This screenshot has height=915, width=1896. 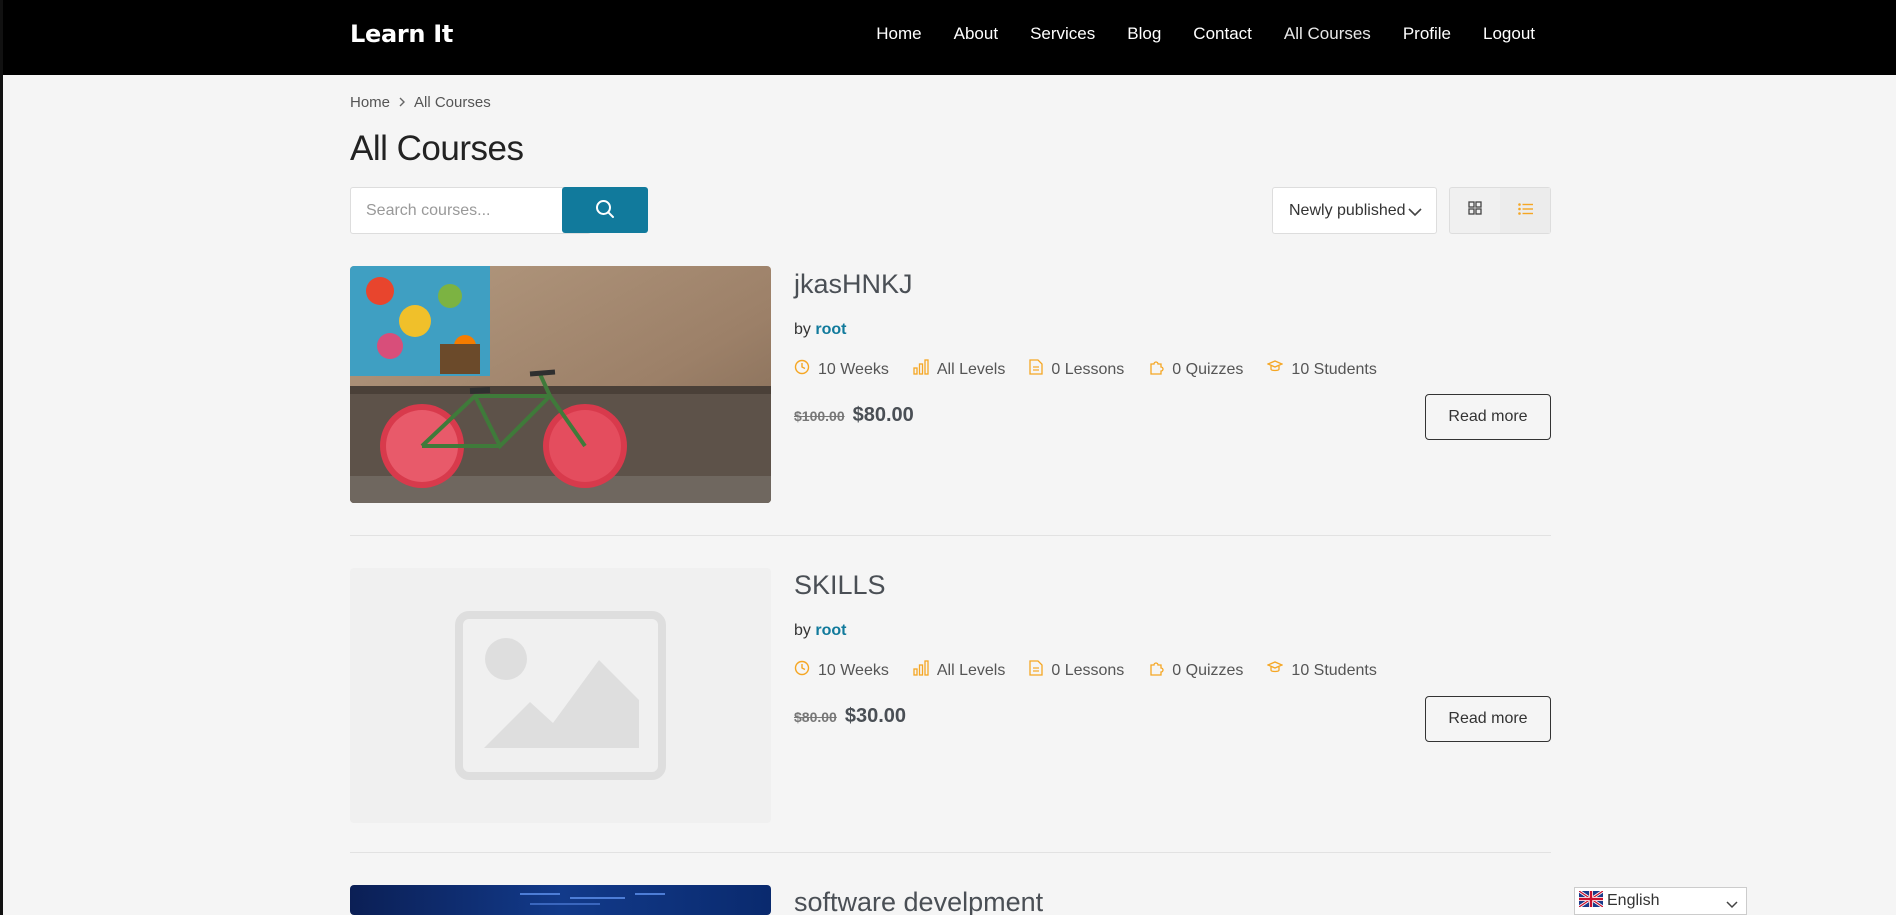 I want to click on search-button, so click(x=605, y=210).